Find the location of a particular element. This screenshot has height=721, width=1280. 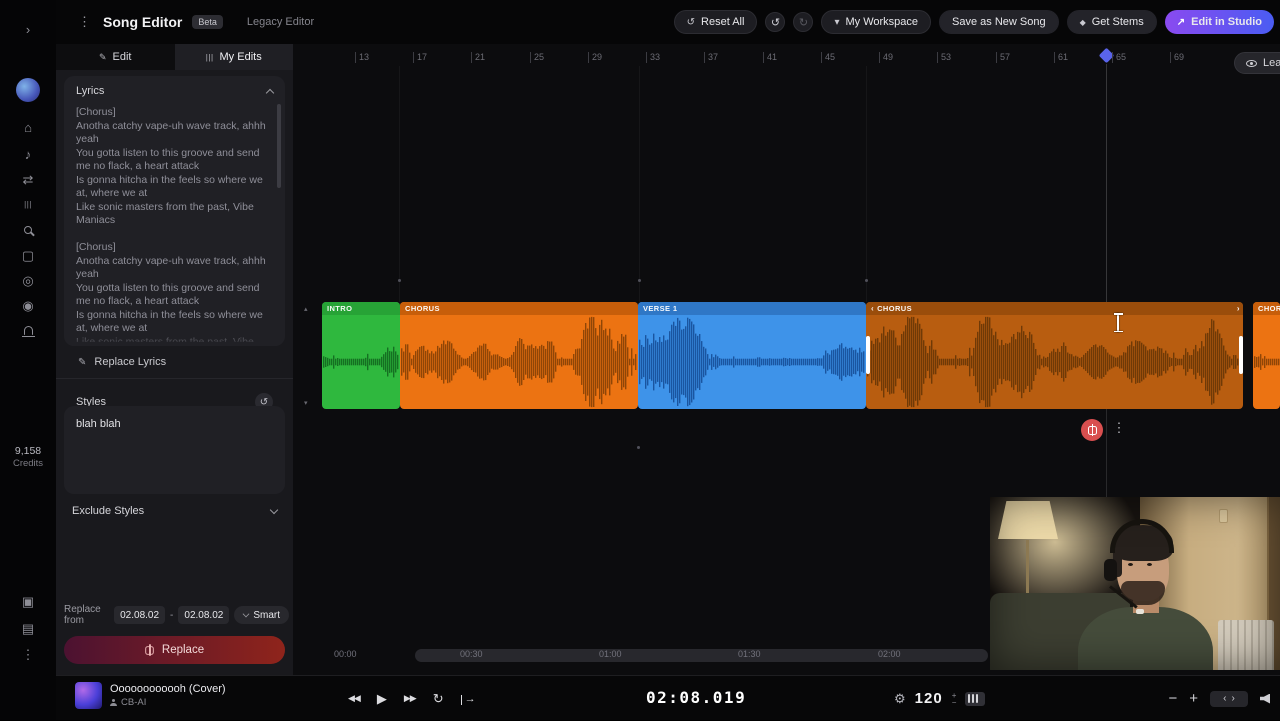

volume-icon is located at coordinates (1265, 699).